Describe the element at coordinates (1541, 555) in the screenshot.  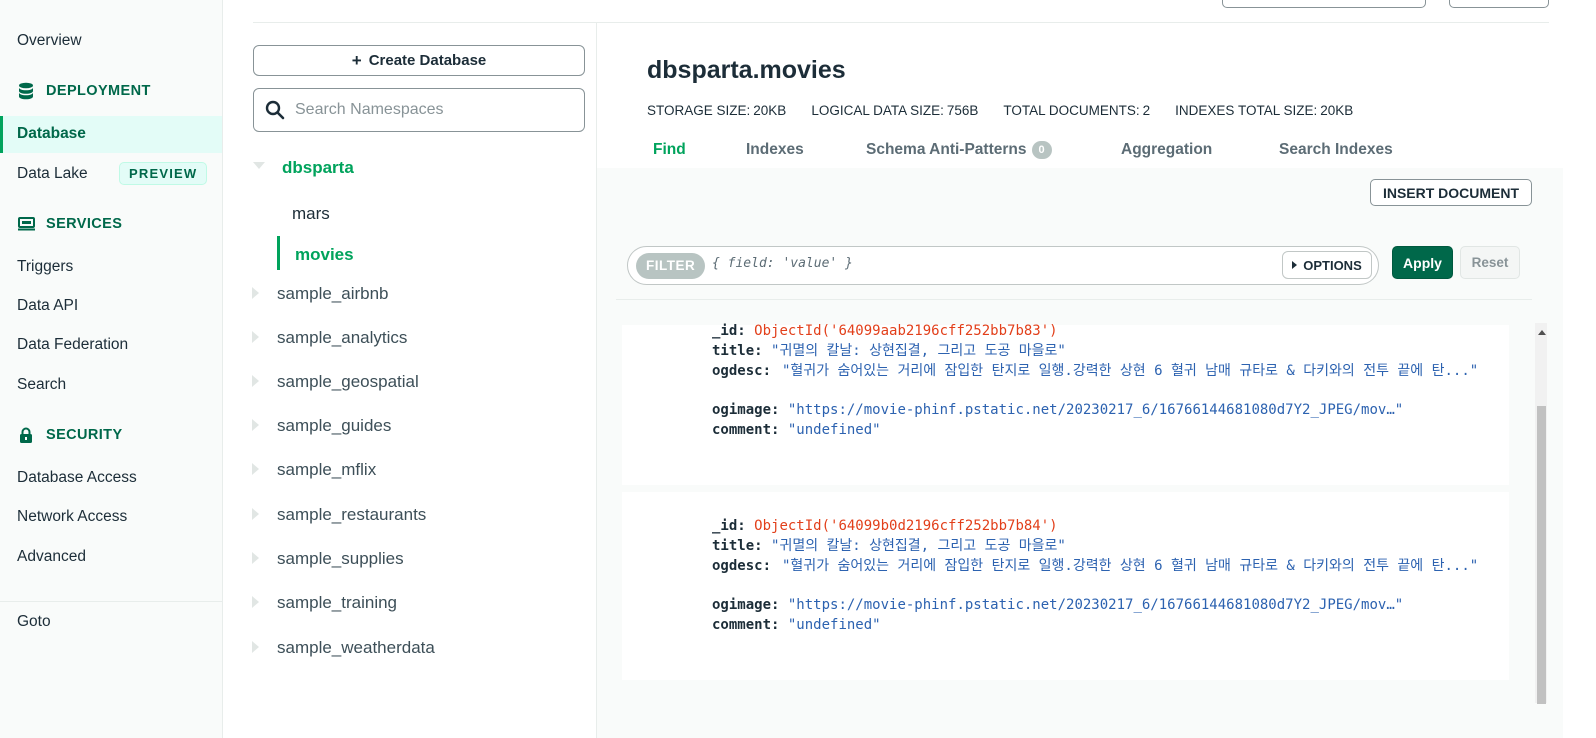
I see `scrollbar-thumb` at that location.